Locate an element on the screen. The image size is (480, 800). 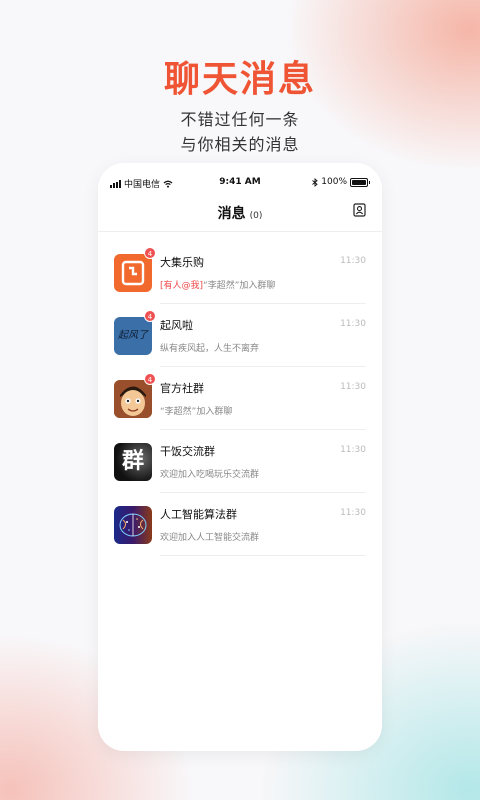
page-title-text: 消息 is located at coordinates (231, 214).